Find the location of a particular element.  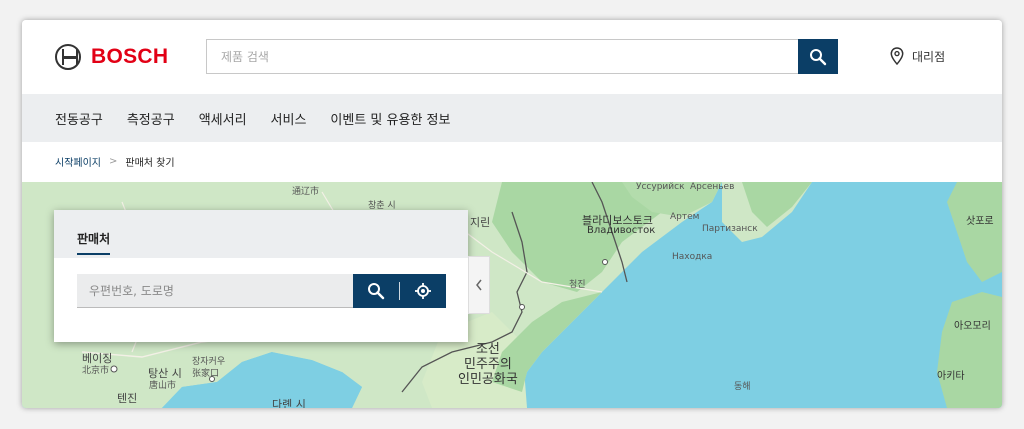

dealer-link: 대리점 is located at coordinates (917, 56).